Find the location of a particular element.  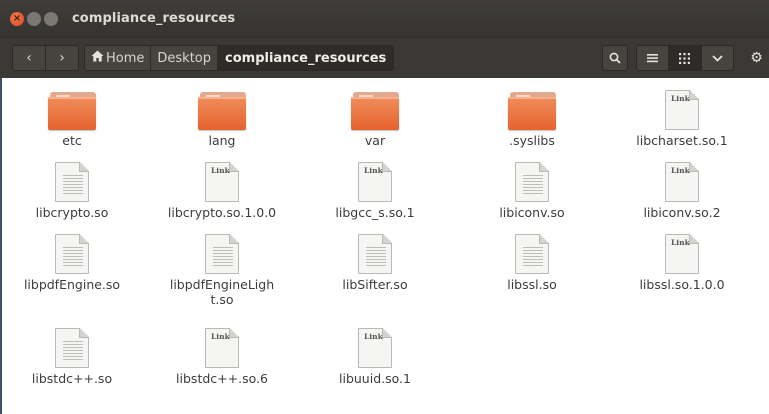

breadcrumb-desktop: Desktop is located at coordinates (185, 58).